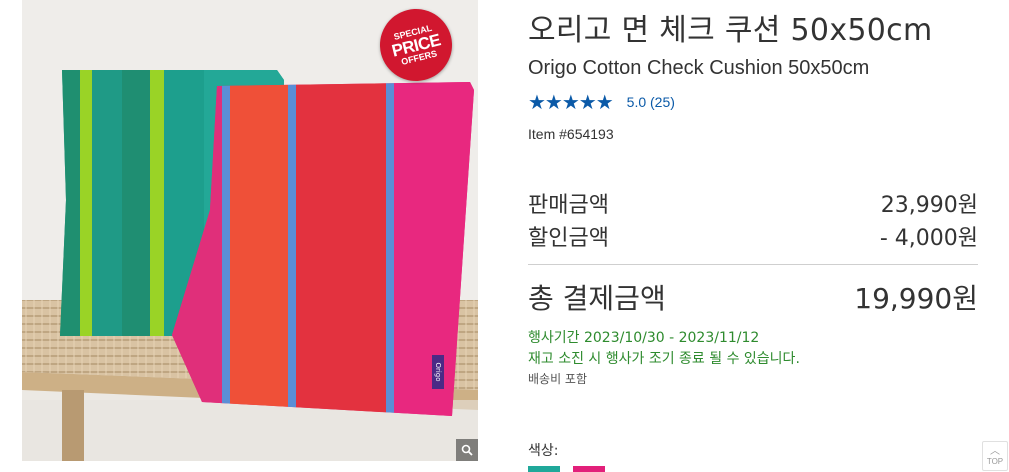 This screenshot has width=1009, height=472. What do you see at coordinates (438, 371) in the screenshot?
I see `brand-tag-text: Origo` at bounding box center [438, 371].